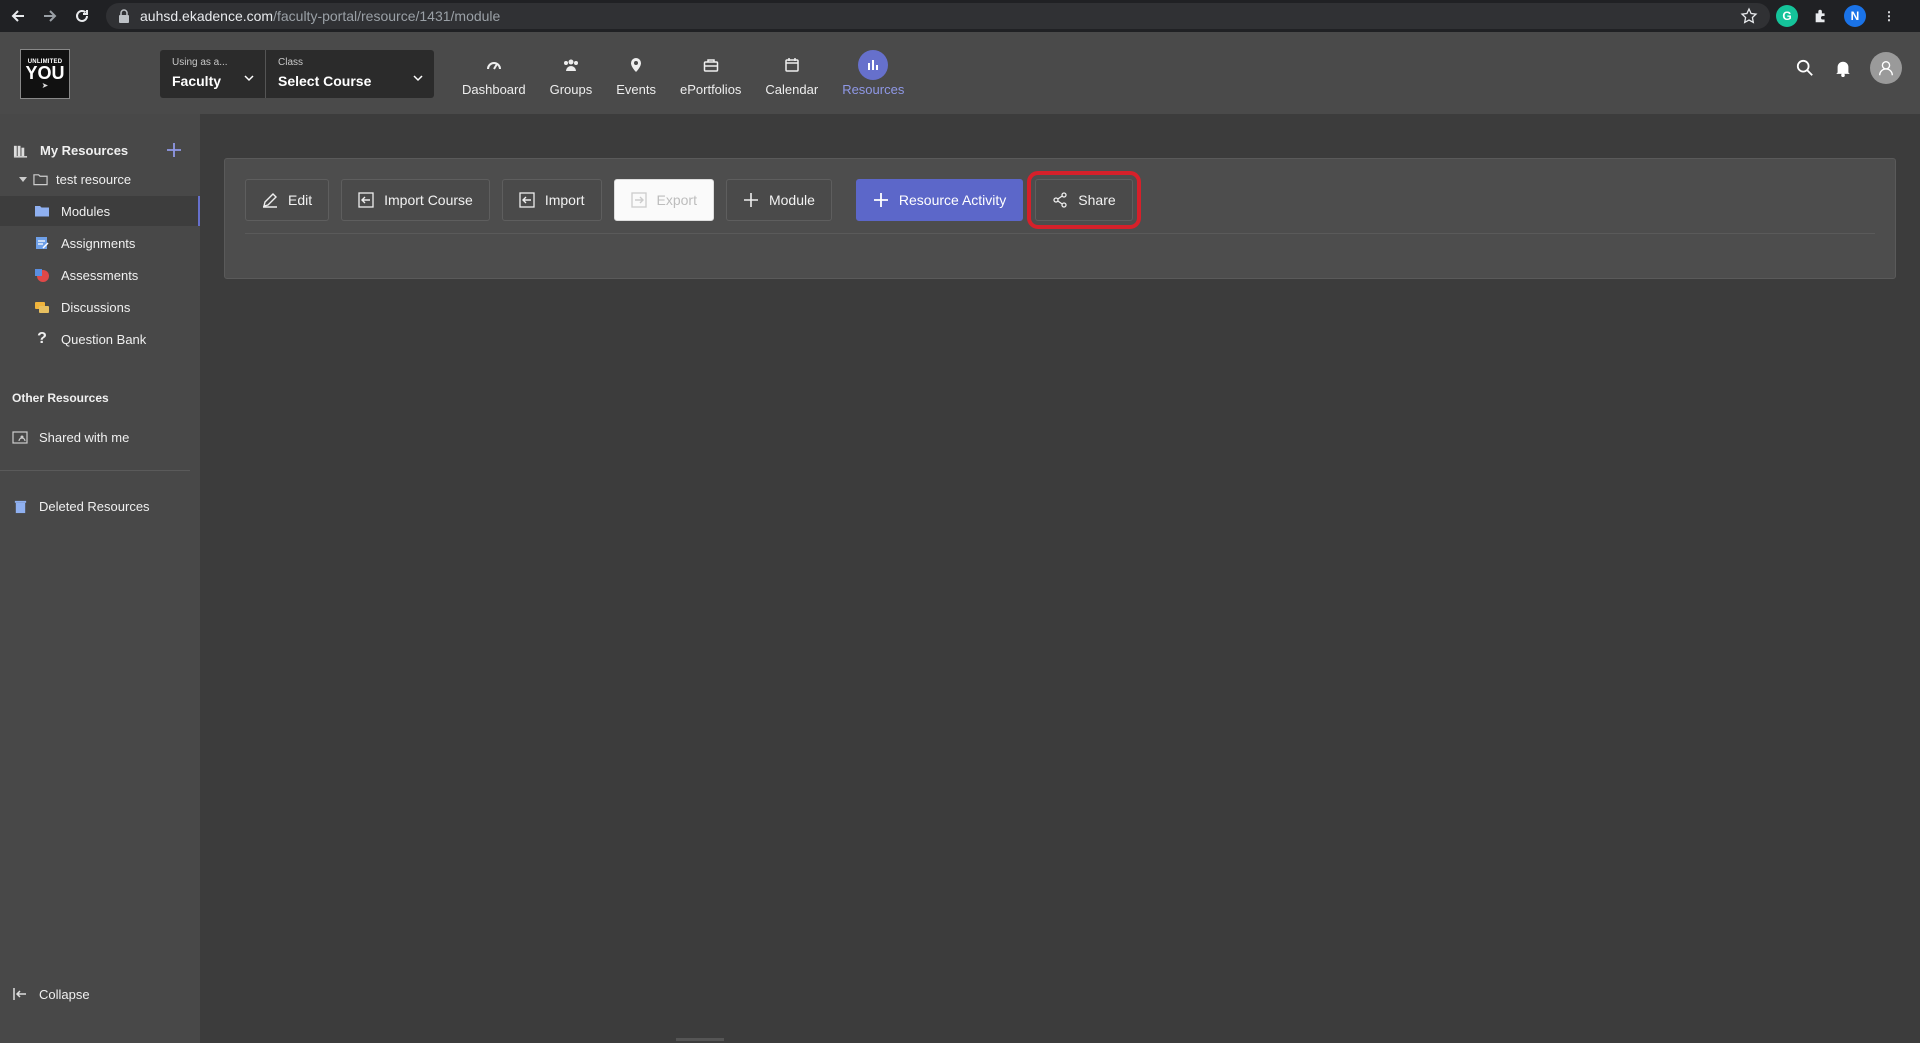 This screenshot has height=1043, width=1920. I want to click on reload-button, so click(82, 16).